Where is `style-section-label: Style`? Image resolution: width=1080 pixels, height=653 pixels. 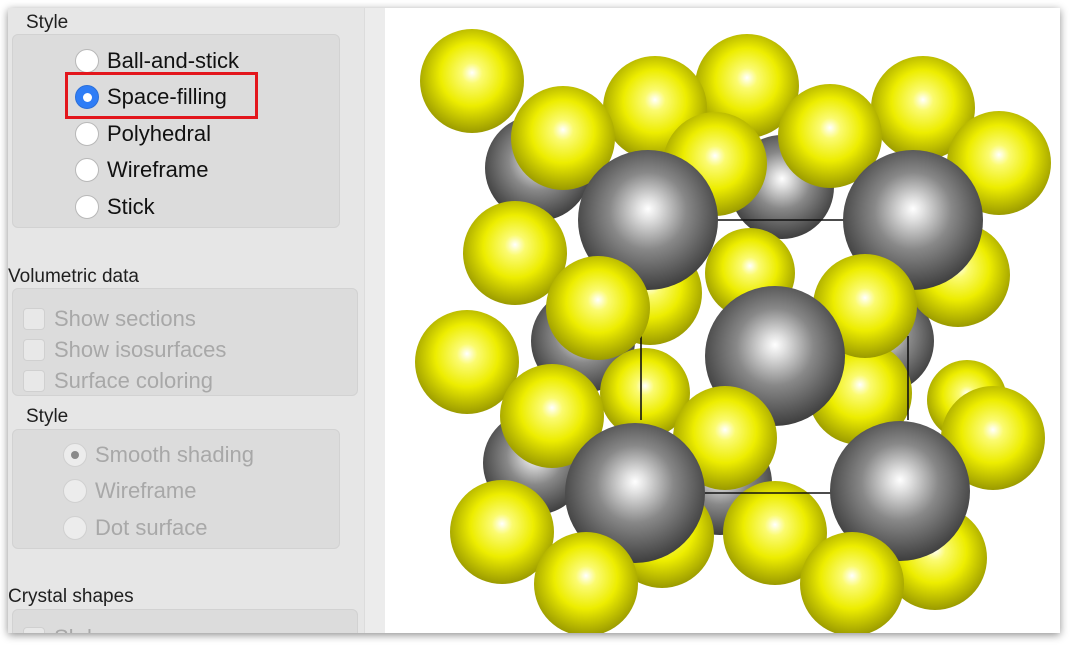
style-section-label: Style is located at coordinates (47, 22).